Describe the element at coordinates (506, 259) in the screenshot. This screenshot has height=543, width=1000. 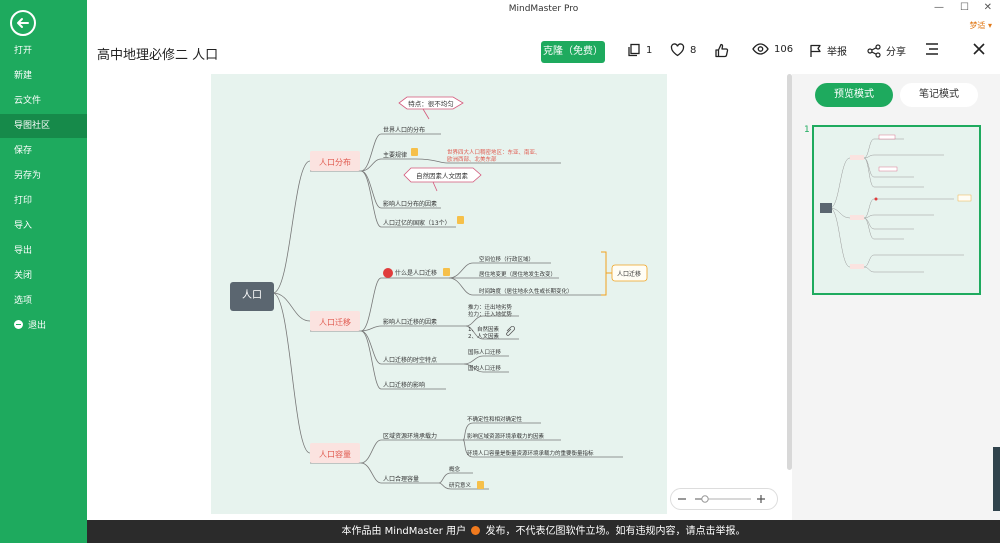
I see `mm-topic: 空间位移（行政区域）` at that location.